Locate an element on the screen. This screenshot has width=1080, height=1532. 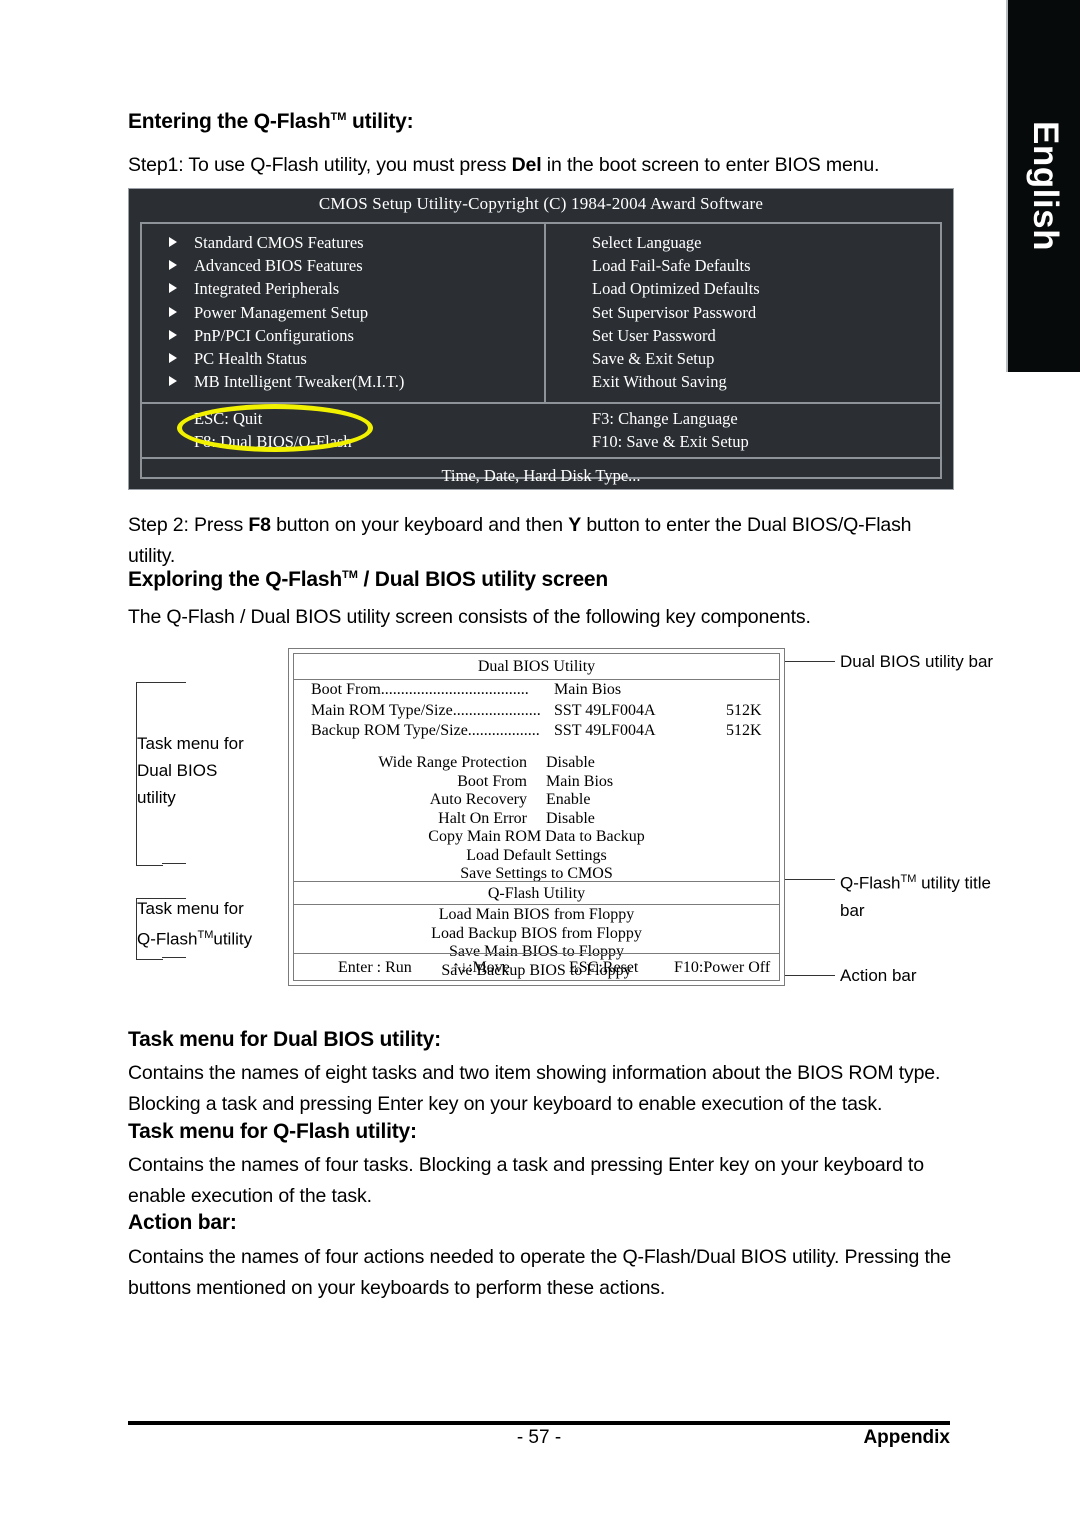
dual-bios-task-item: Halt On Error Disable is located at coordinates (536, 819).